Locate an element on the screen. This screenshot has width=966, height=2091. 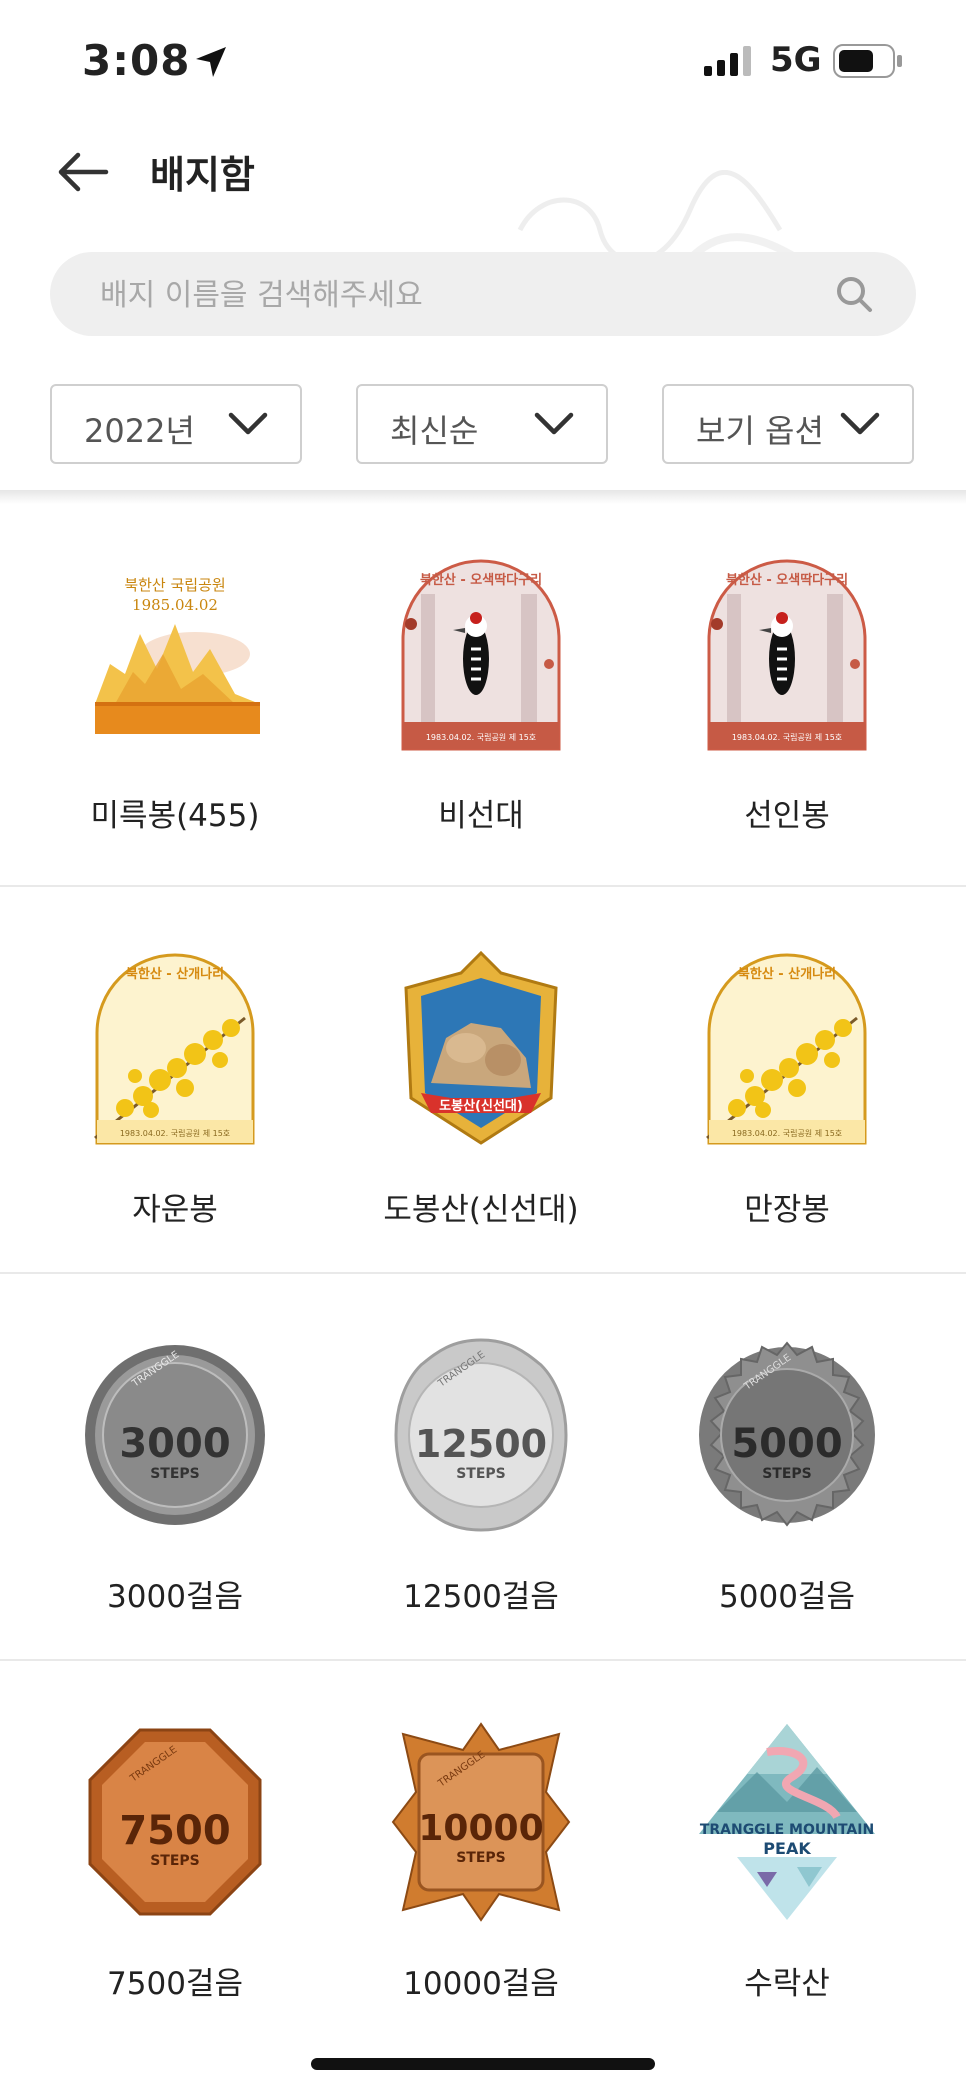
badge-caption: 7500 is located at coordinates (174, 1831).